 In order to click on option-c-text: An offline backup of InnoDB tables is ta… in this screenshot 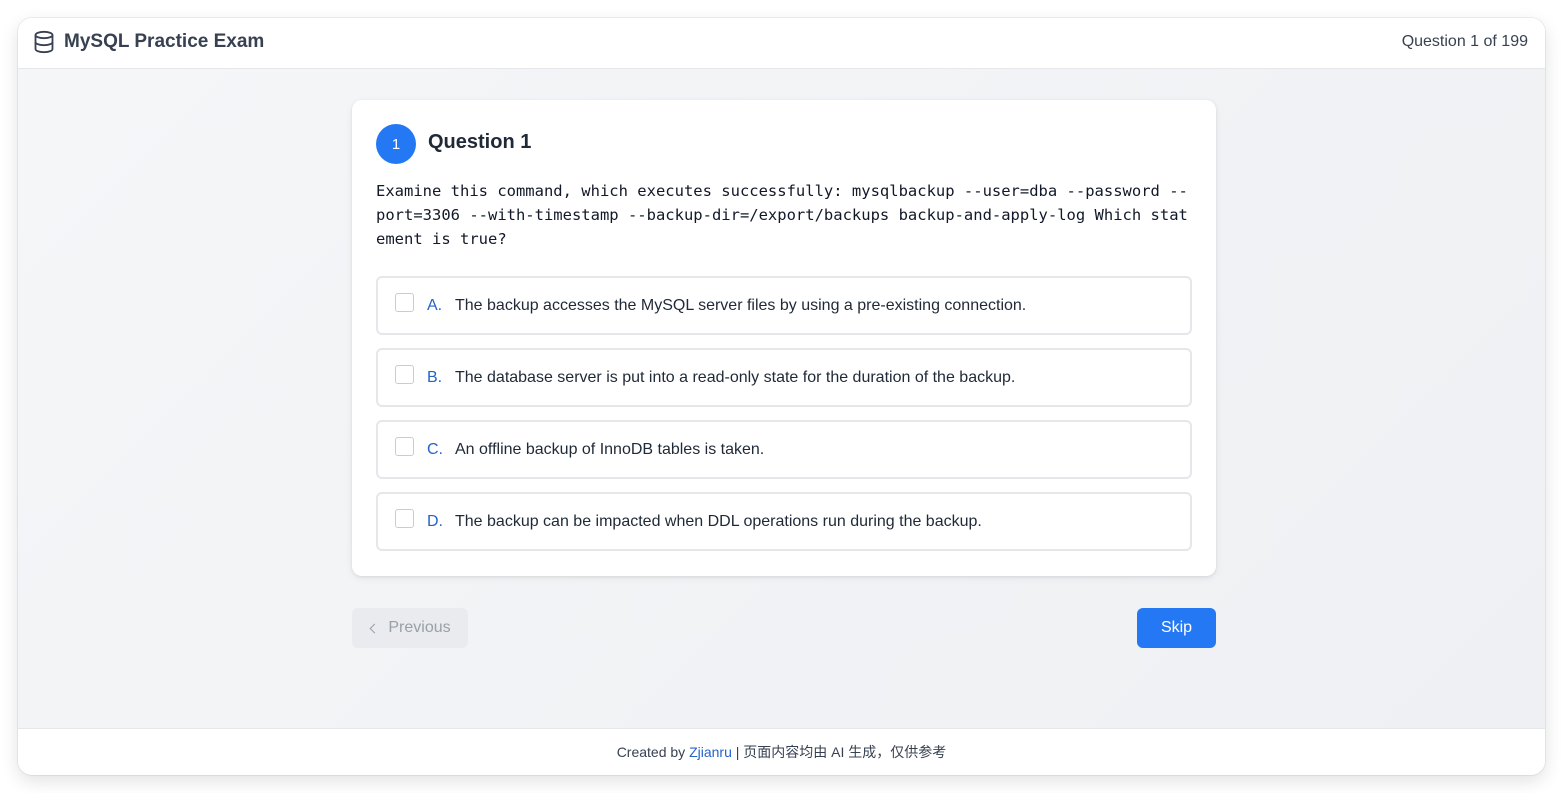, I will do `click(610, 449)`.